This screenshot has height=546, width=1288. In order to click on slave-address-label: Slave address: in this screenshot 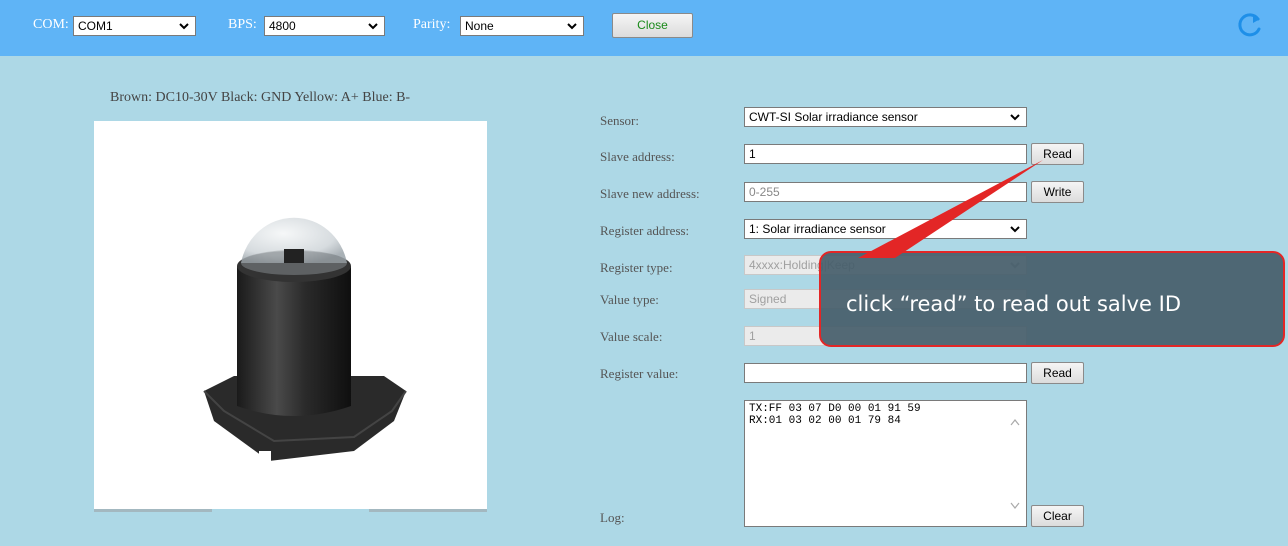, I will do `click(637, 156)`.